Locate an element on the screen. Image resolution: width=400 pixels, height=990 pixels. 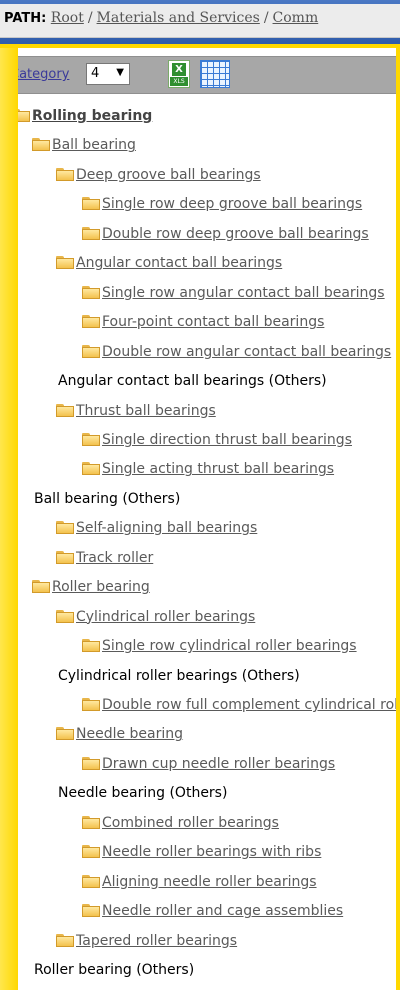
tree-item: Rolling bearing is located at coordinates (207, 116).